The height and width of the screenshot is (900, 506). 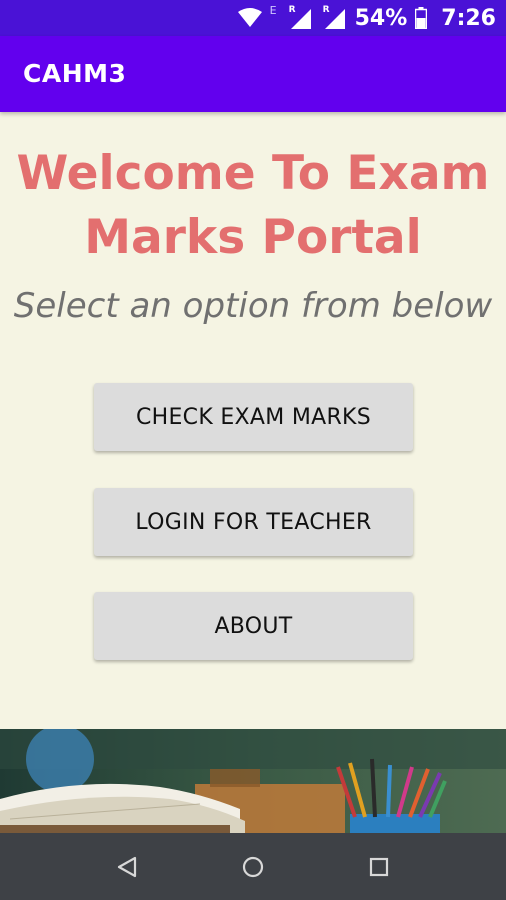 What do you see at coordinates (379, 867) in the screenshot?
I see `recents-icon` at bounding box center [379, 867].